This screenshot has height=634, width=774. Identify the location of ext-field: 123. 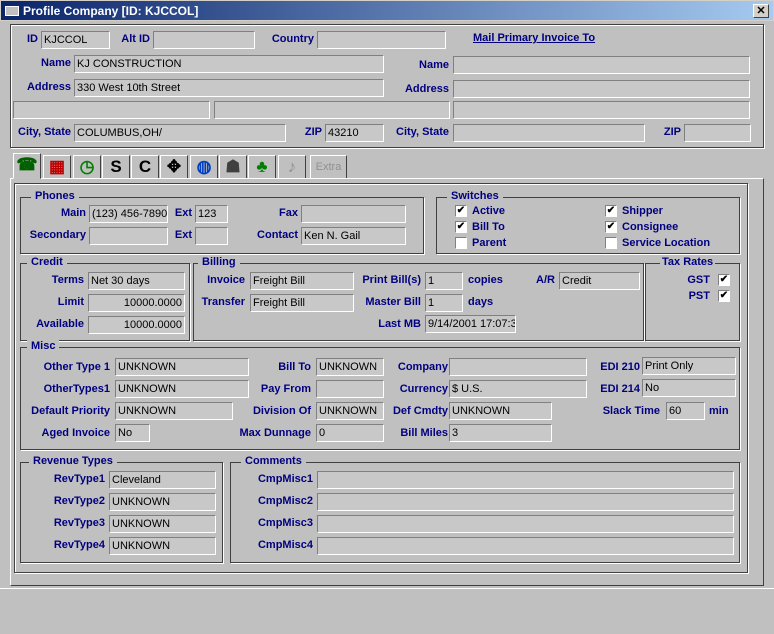
(211, 214).